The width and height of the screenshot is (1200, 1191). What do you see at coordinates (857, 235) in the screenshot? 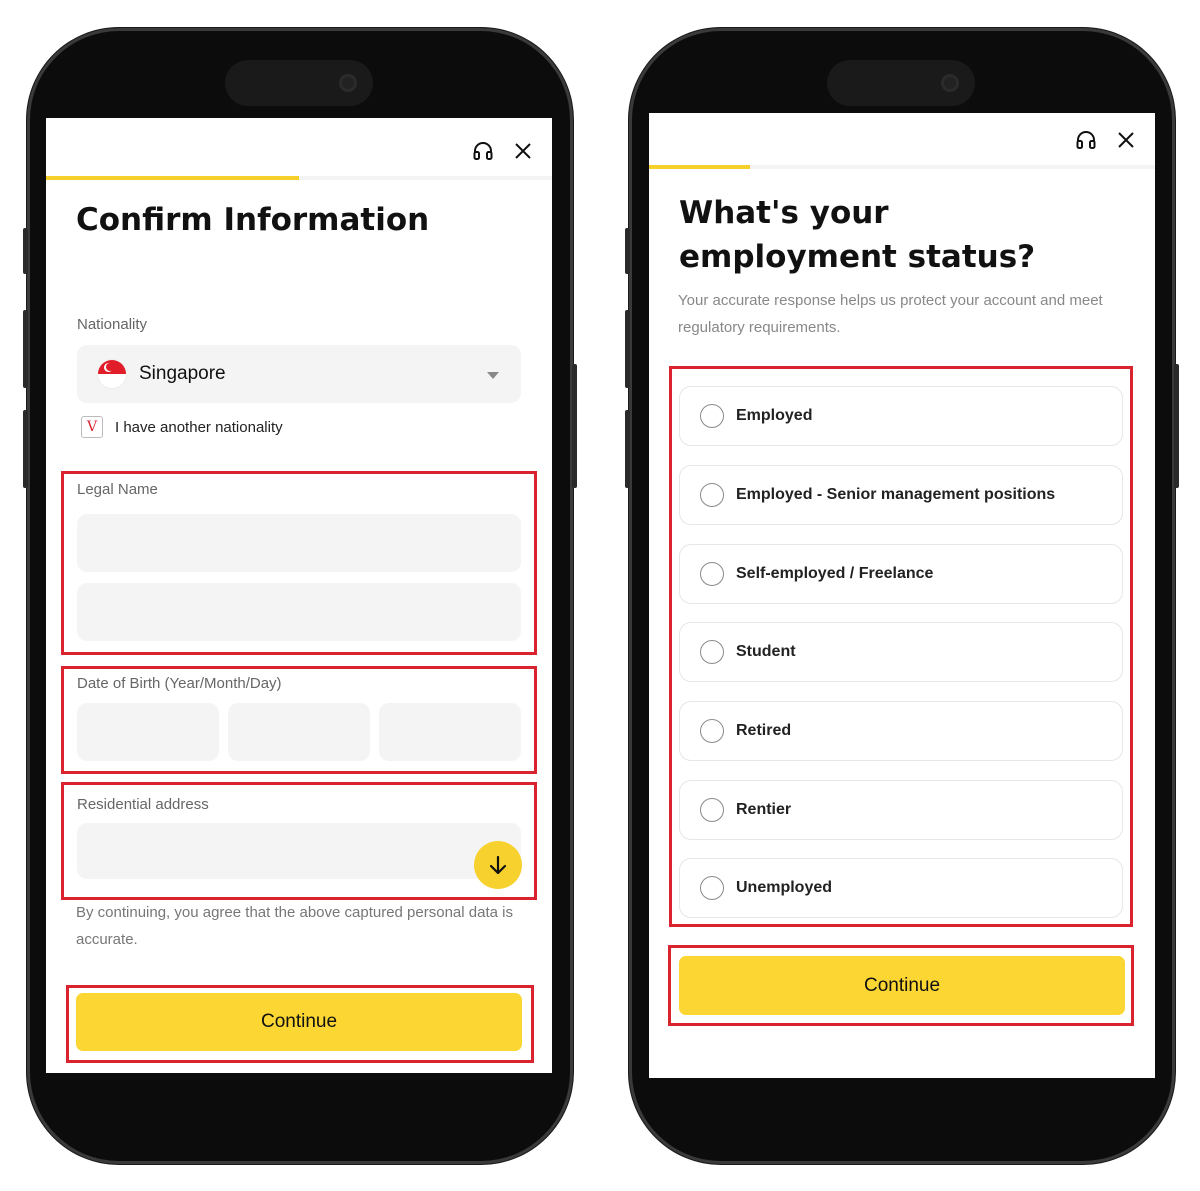
I see `page-title: What's your employment status?` at bounding box center [857, 235].